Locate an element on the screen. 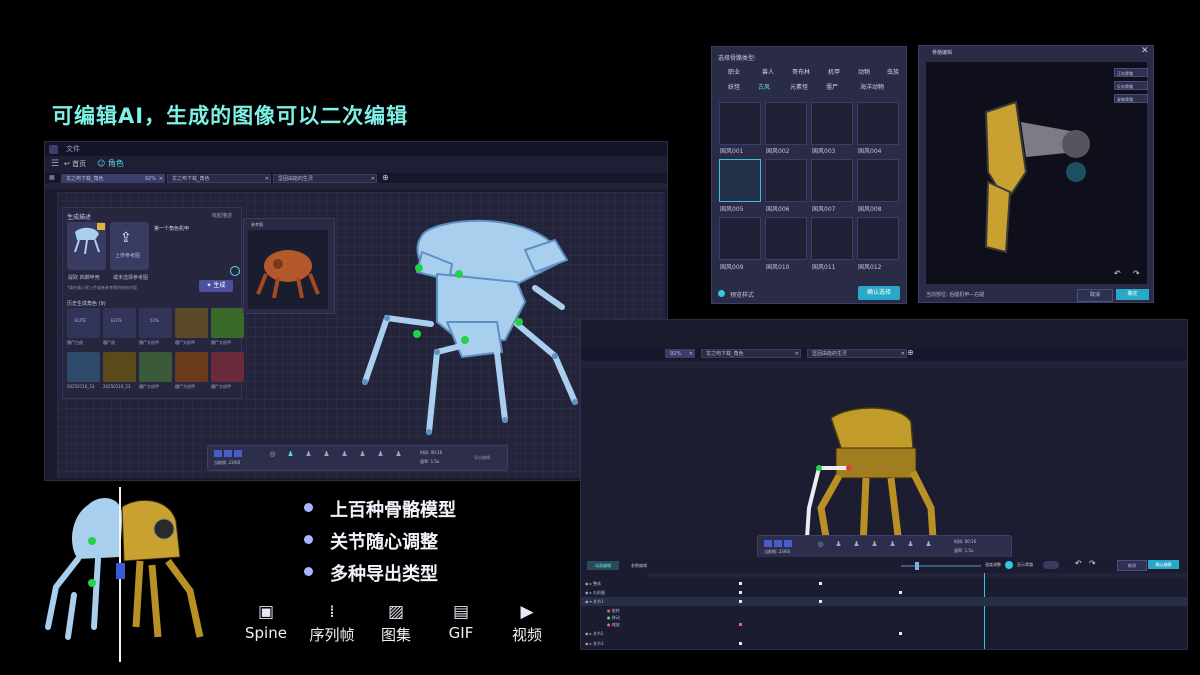 Image resolution: width=1200 pixels, height=675 pixels. export-spine: ▣ Spine is located at coordinates (266, 622).